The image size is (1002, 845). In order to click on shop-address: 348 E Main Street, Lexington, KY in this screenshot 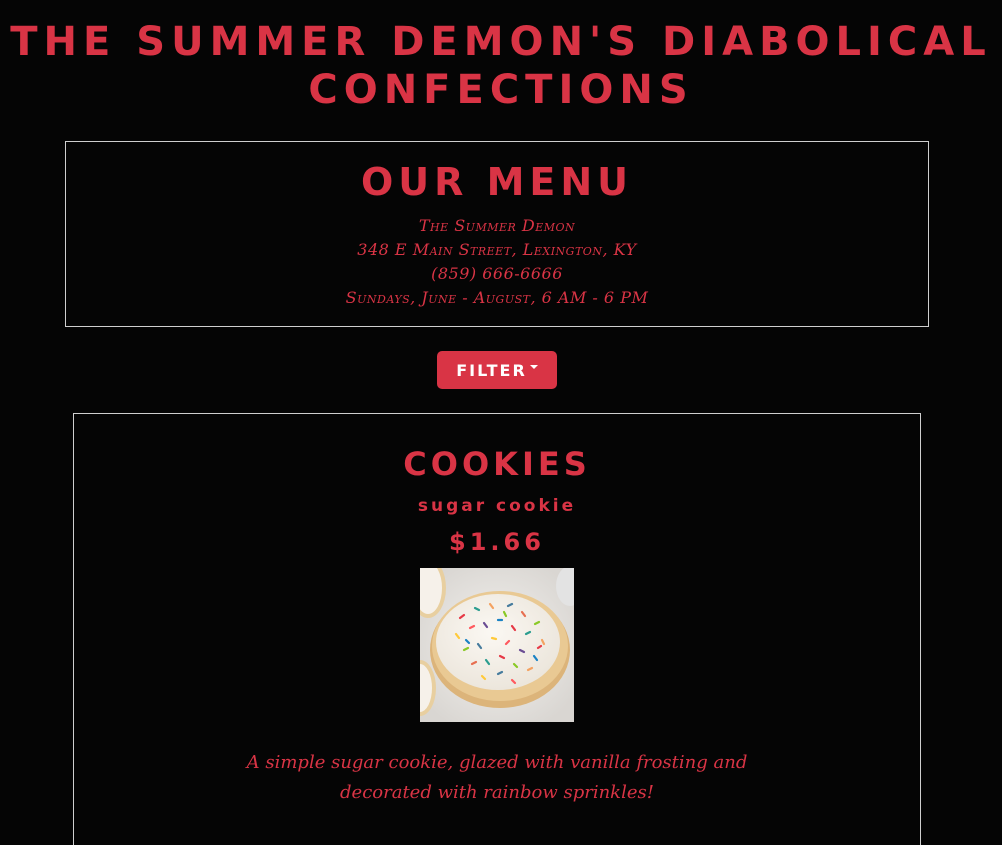, I will do `click(497, 249)`.